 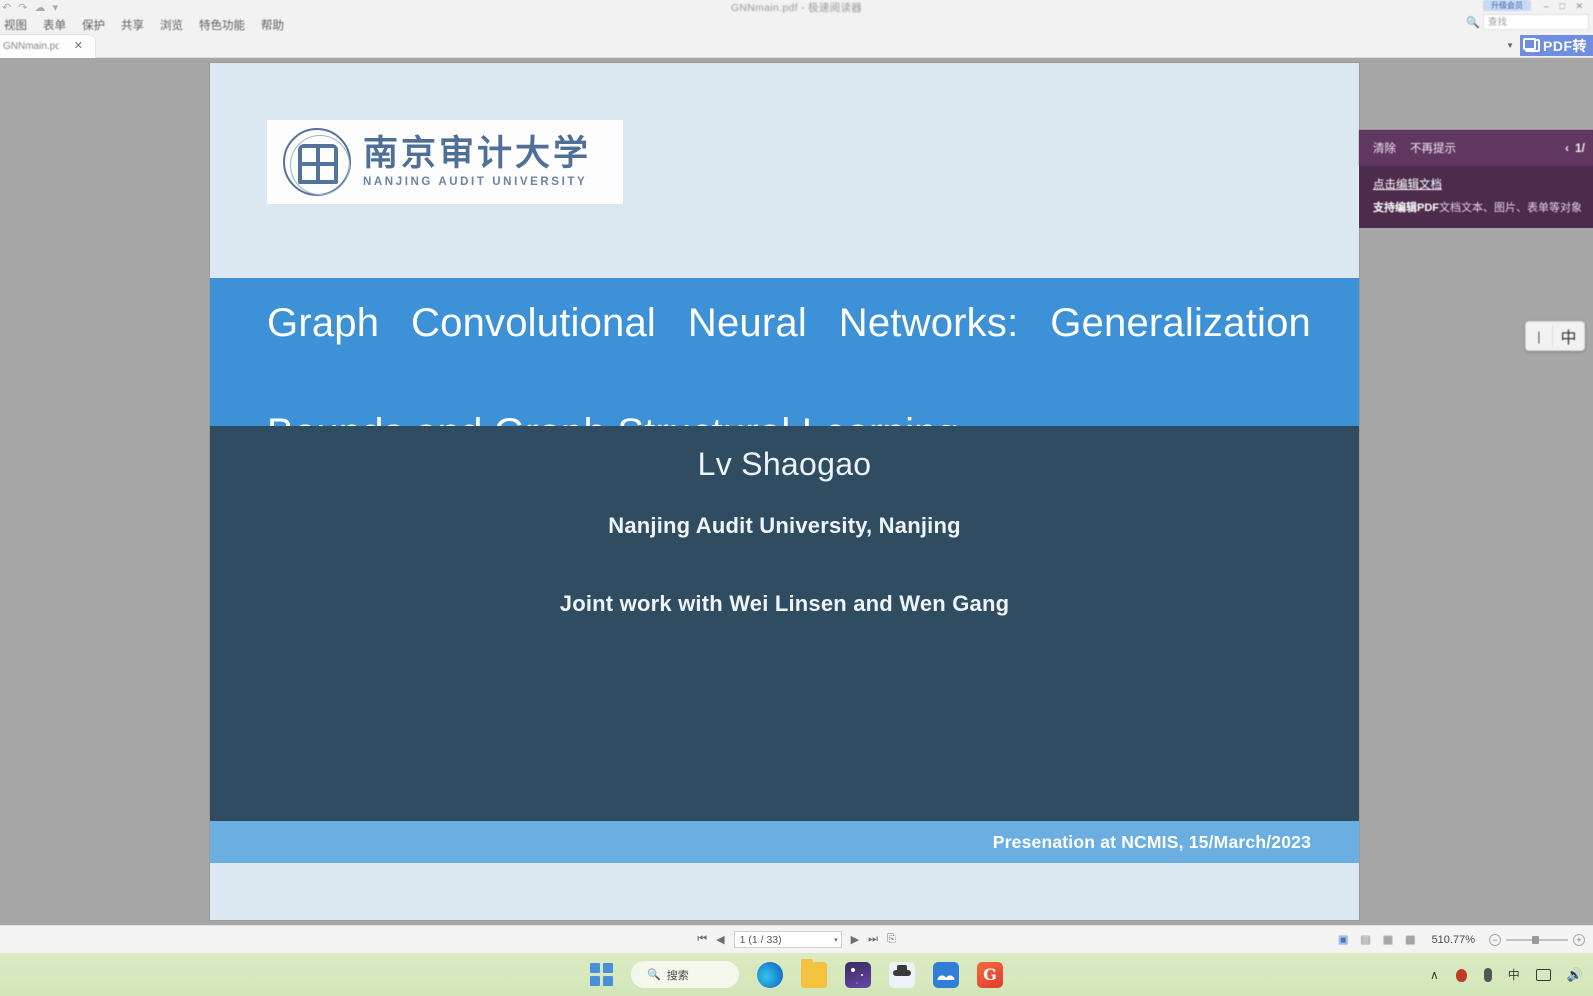 I want to click on pdf-convert-row: ▼ PDF转, so click(x=1549, y=45).